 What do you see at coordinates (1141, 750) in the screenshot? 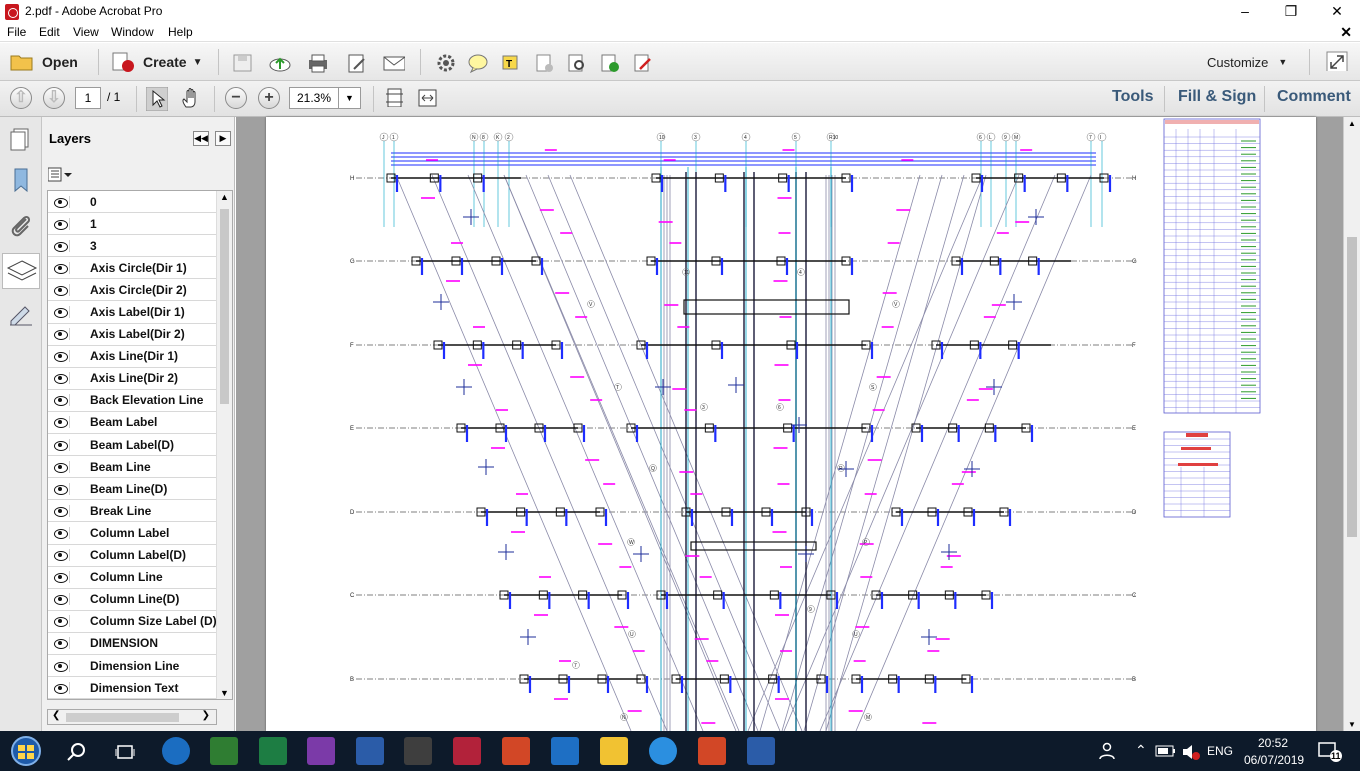
I see `show-hidden-icons: ⌃` at bounding box center [1141, 750].